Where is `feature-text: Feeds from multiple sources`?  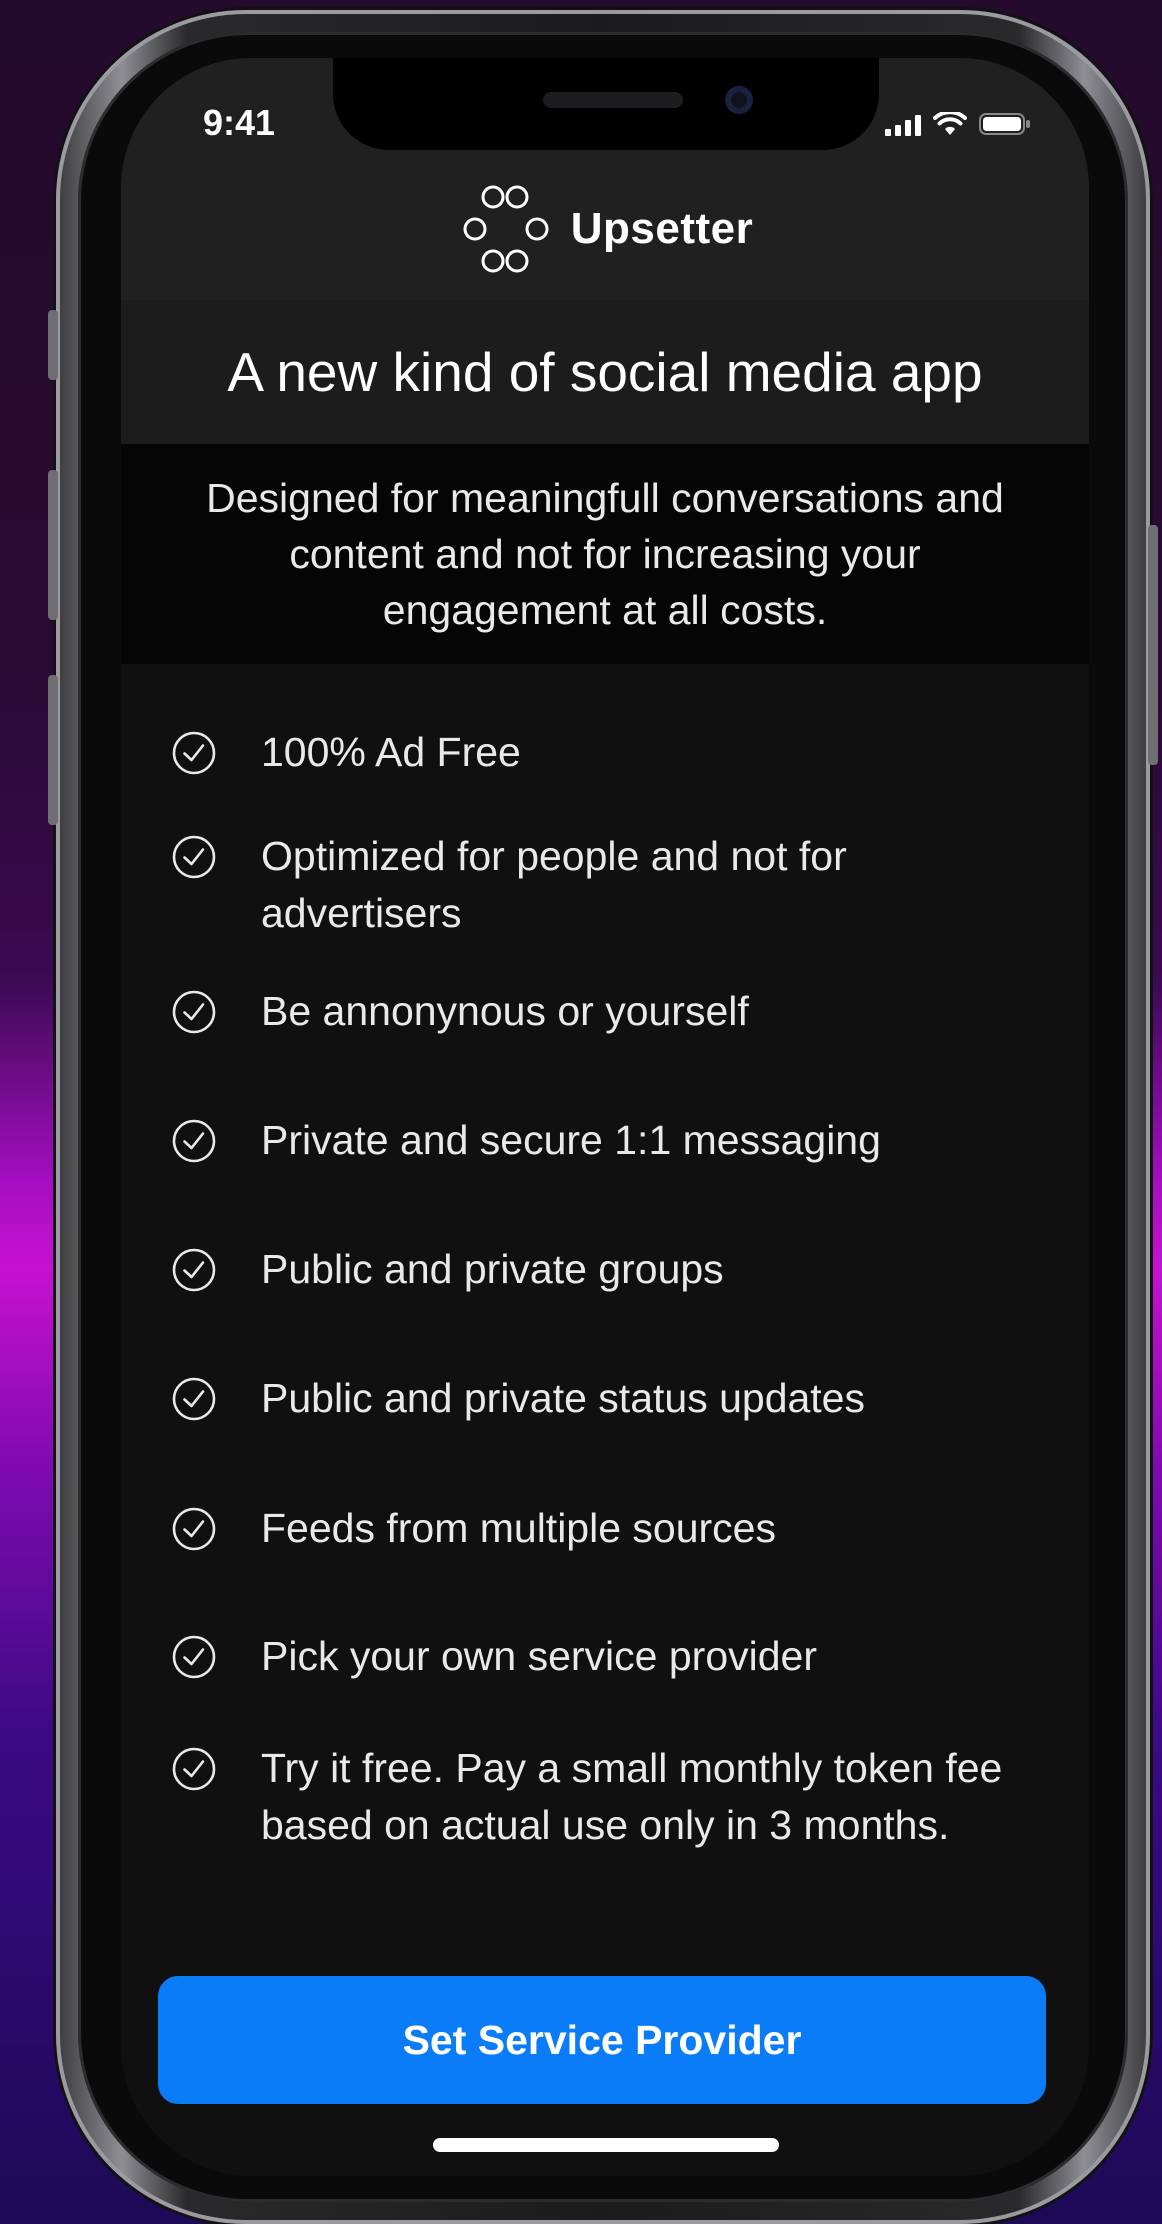
feature-text: Feeds from multiple sources is located at coordinates (518, 1528).